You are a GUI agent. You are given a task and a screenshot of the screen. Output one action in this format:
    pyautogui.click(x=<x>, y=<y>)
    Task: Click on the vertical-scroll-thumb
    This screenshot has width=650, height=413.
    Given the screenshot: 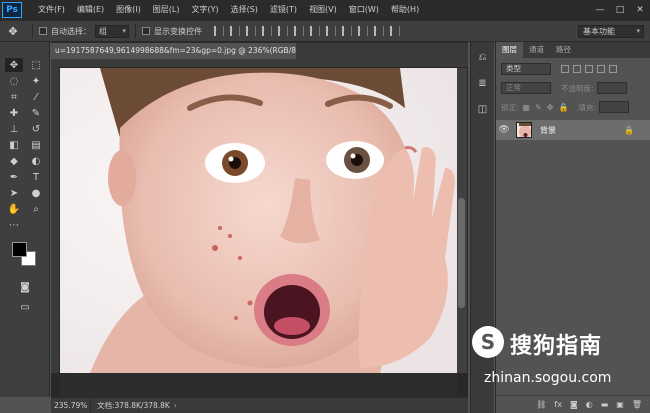 What is the action you would take?
    pyautogui.click(x=461, y=253)
    